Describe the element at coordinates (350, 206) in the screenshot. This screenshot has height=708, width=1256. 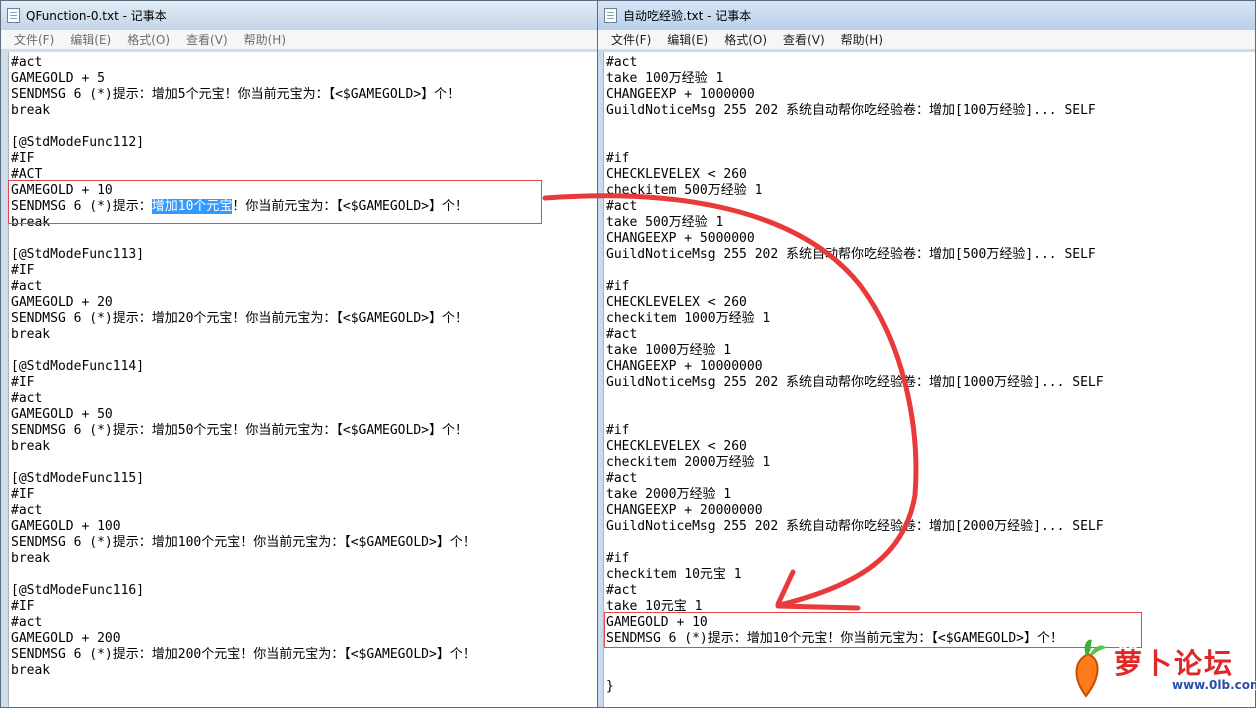
I see `code-text-segment: ！你当前元宝为：【<$GAMEGOLD>】个！` at that location.